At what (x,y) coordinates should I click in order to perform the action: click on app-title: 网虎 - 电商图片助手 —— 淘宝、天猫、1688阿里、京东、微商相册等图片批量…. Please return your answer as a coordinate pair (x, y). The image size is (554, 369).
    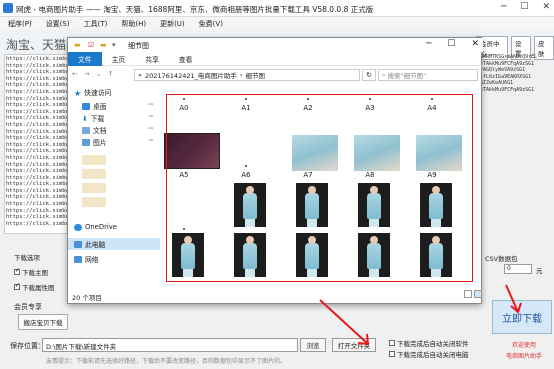
    Looking at the image, I should click on (195, 9).